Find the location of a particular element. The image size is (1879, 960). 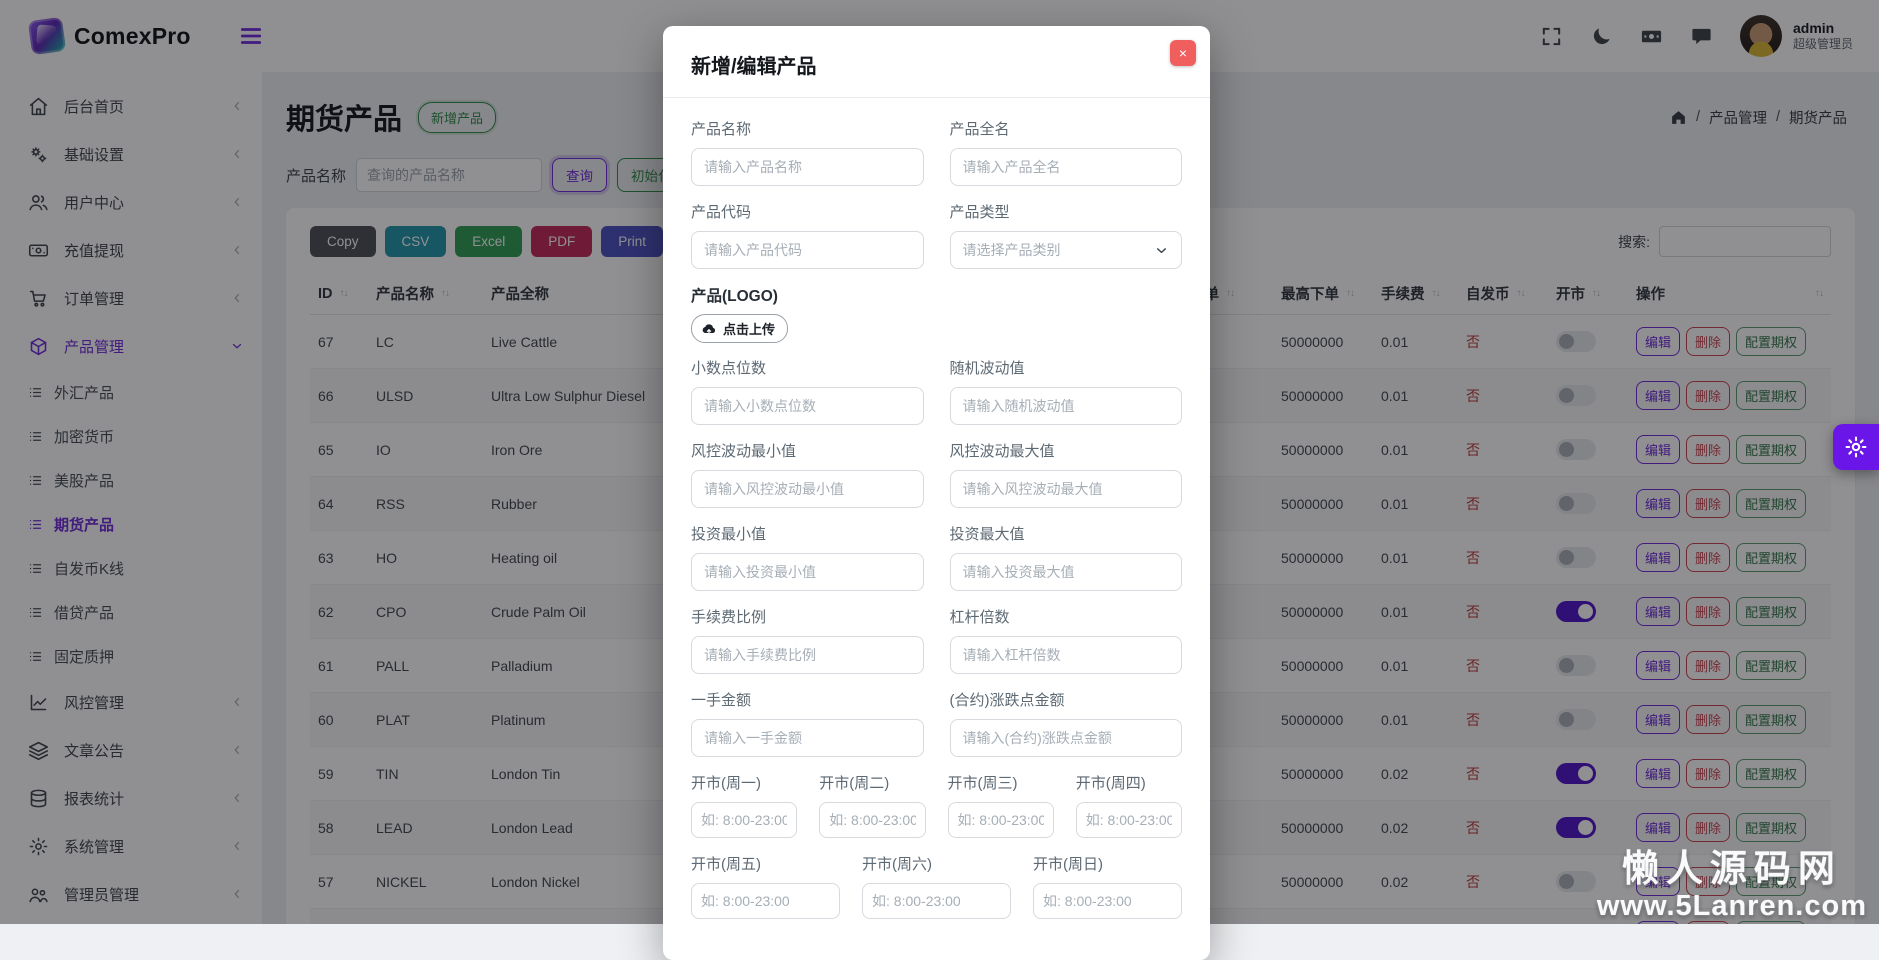

field-open-monday: 开市(周一) is located at coordinates (744, 805).